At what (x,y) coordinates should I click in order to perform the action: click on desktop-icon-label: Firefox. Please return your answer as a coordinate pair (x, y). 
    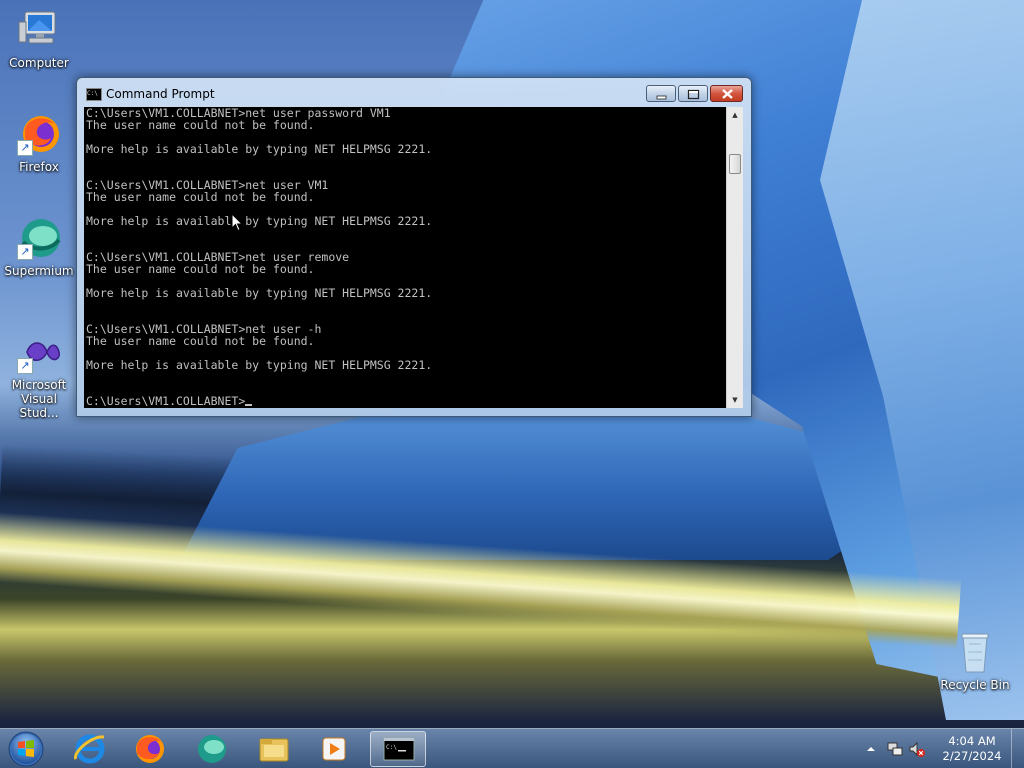
    Looking at the image, I should click on (39, 167).